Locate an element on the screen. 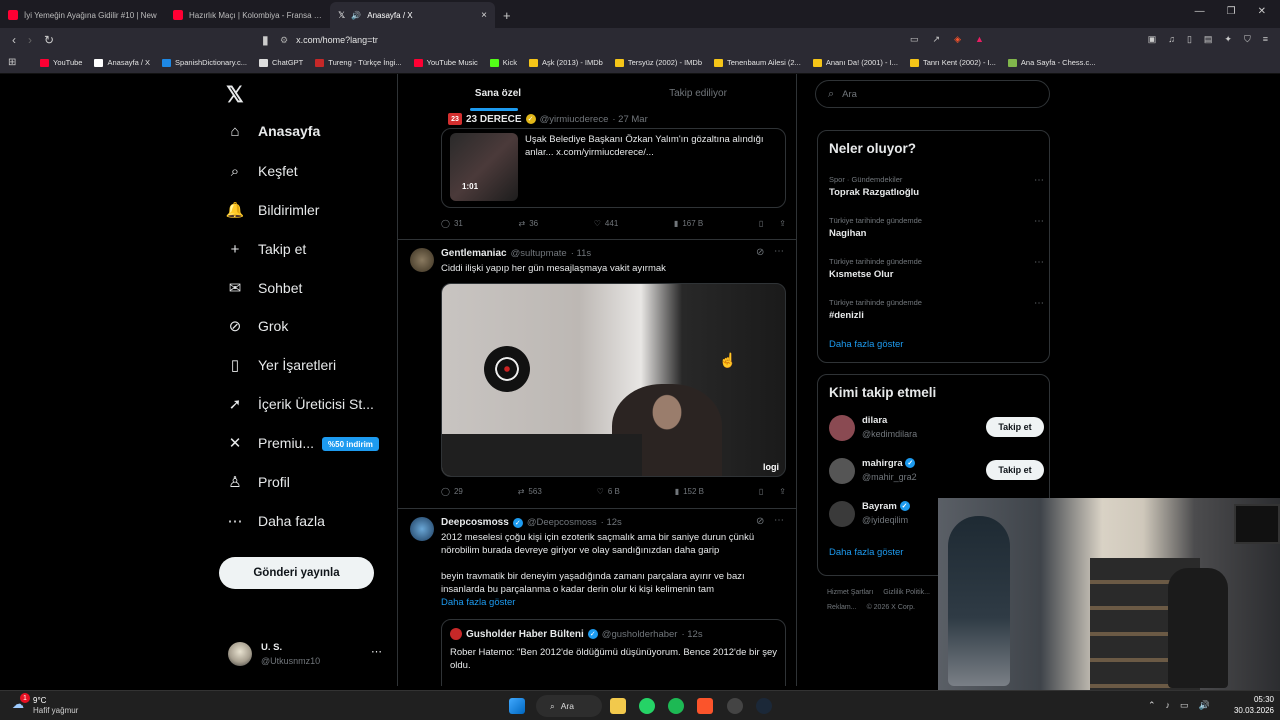  menu-icon: ≡ is located at coordinates (1265, 39).